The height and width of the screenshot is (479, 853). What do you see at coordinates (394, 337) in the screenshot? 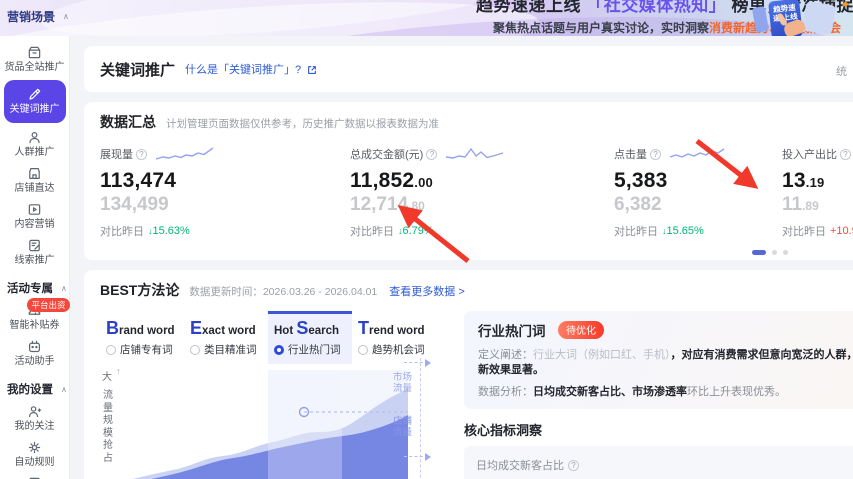
I see `tab-trend-word: Trend word 趋势机会词` at bounding box center [394, 337].